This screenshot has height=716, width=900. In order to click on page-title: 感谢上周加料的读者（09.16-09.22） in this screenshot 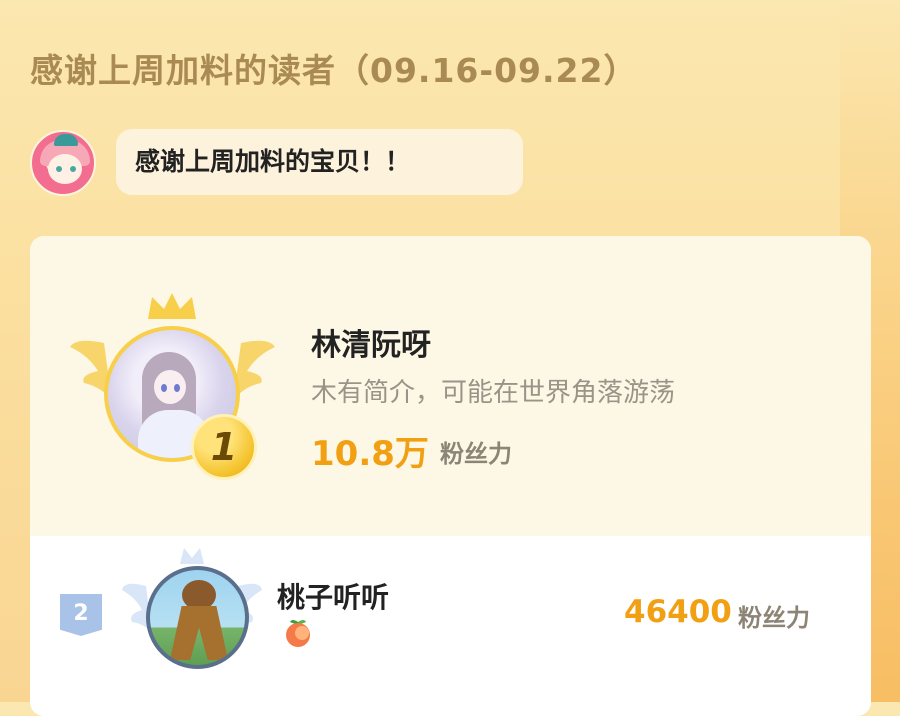, I will do `click(334, 70)`.